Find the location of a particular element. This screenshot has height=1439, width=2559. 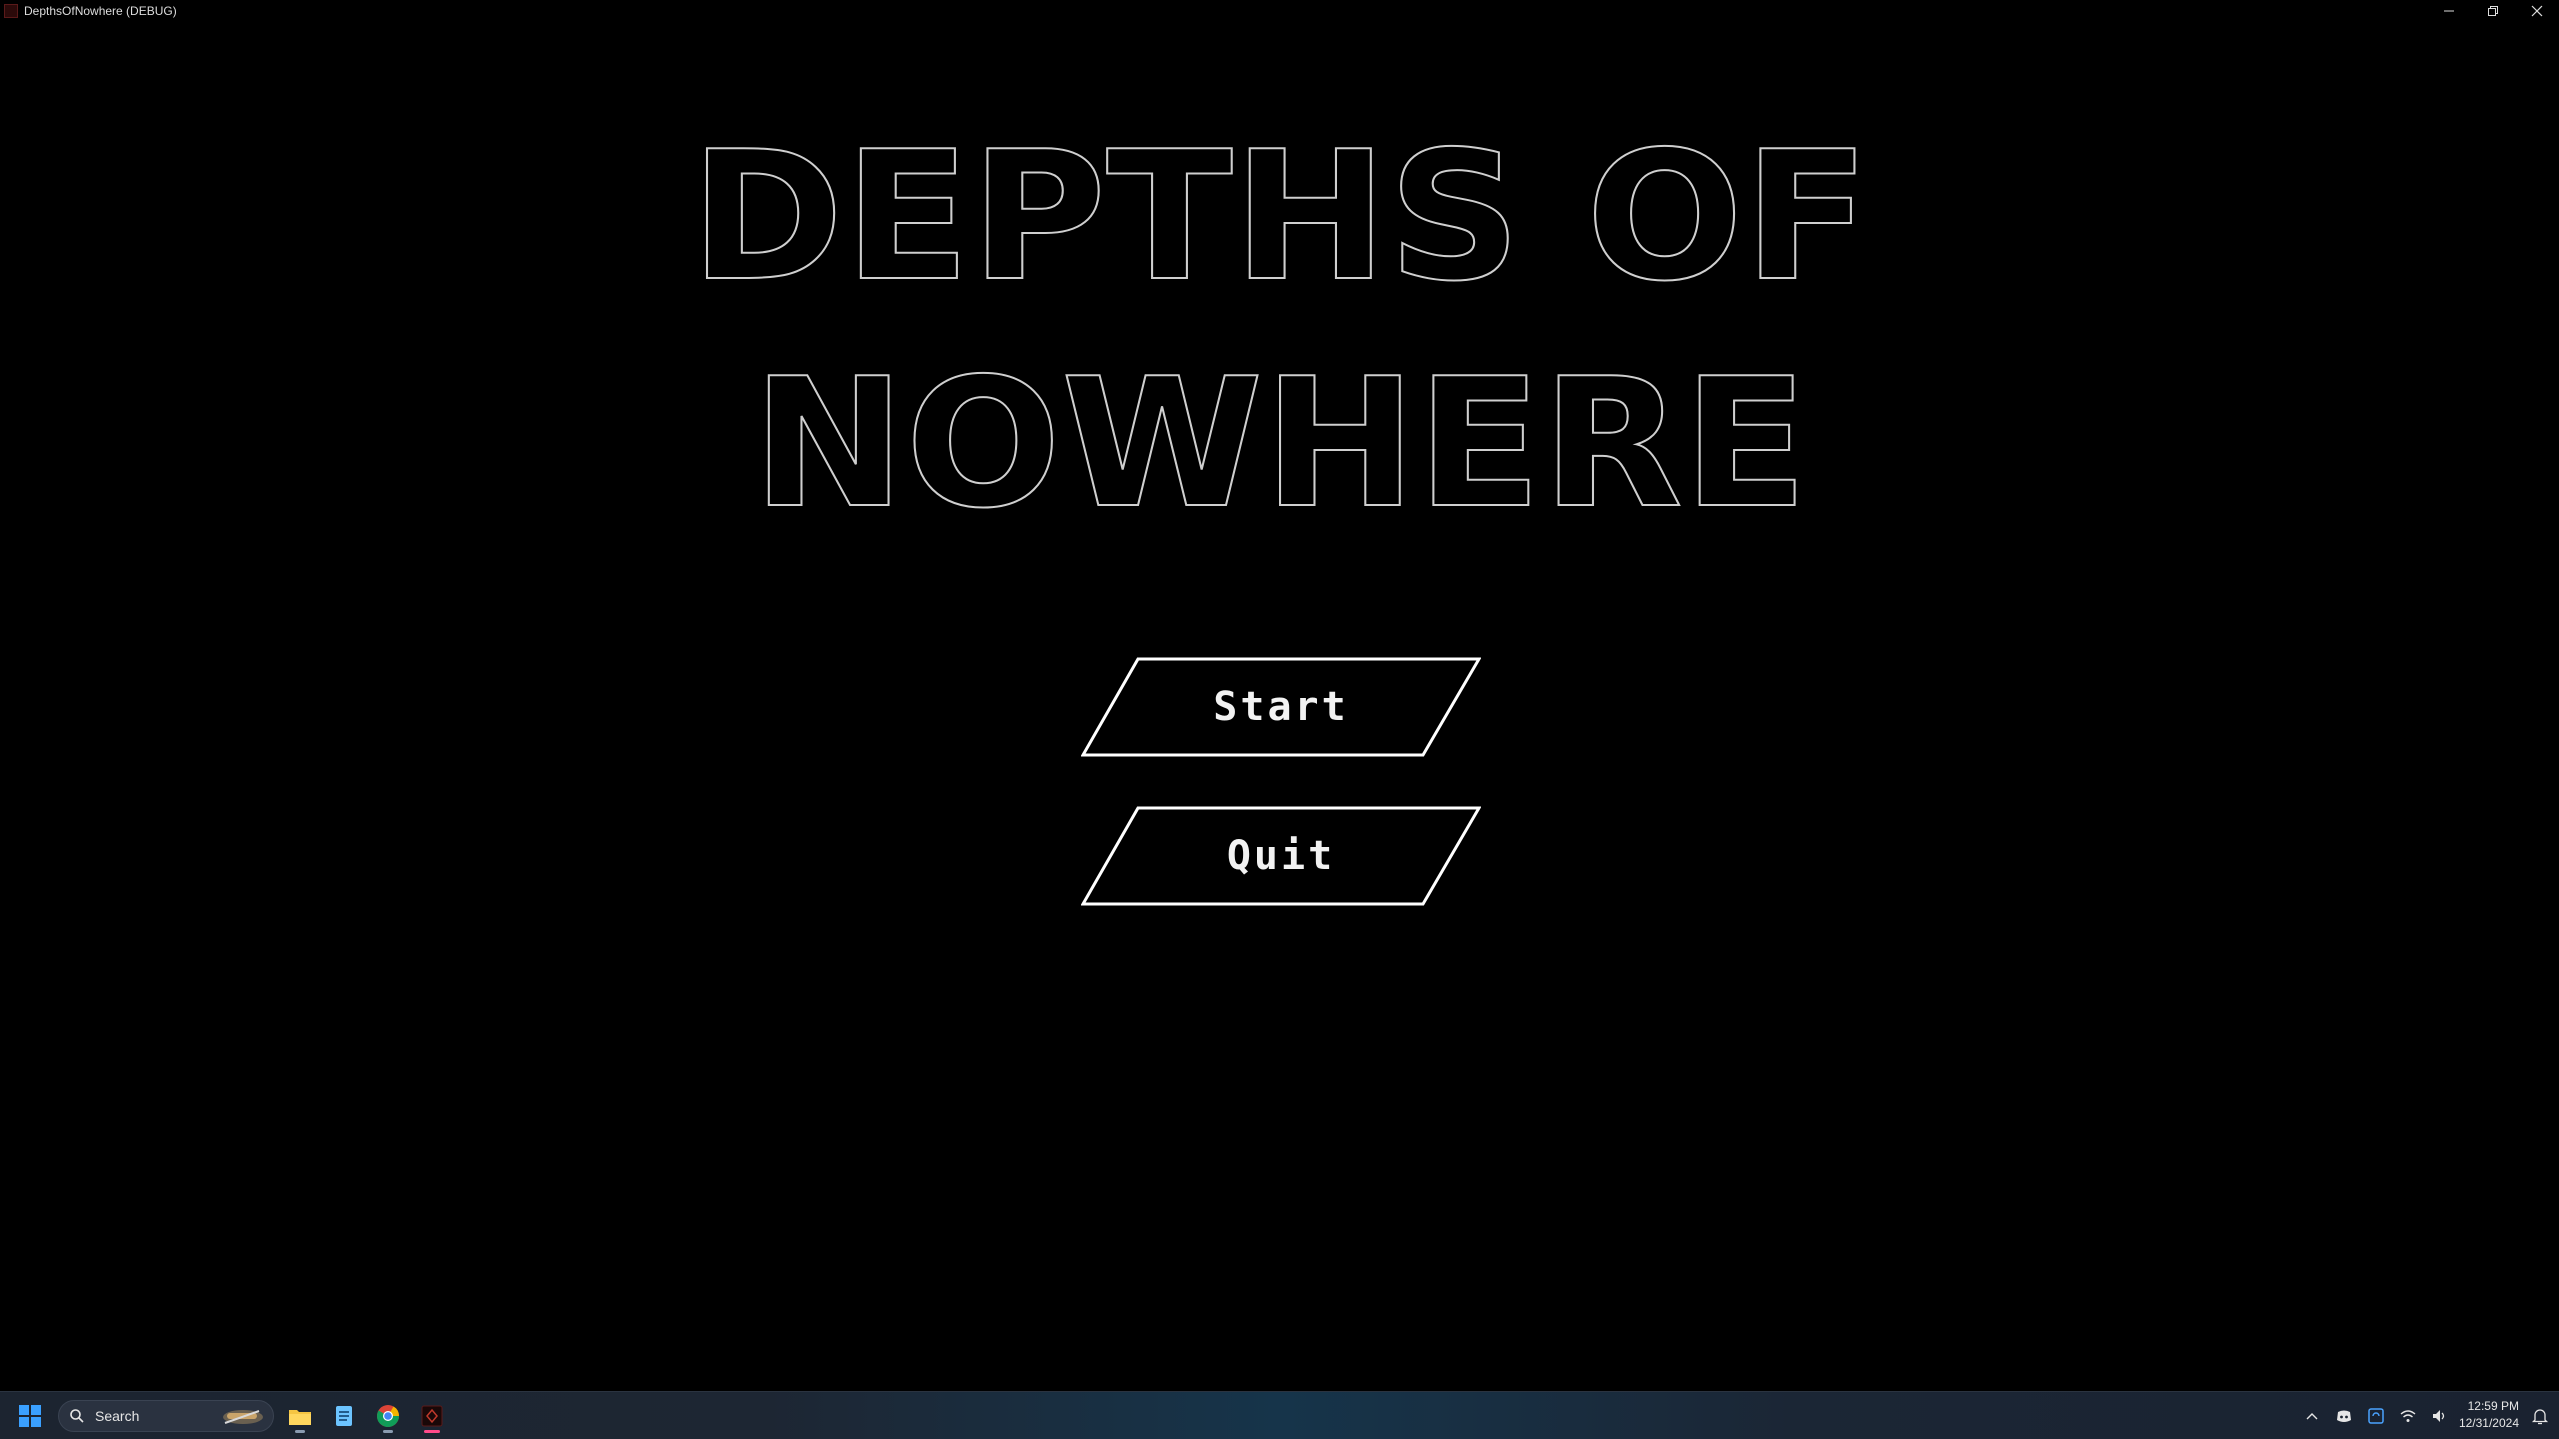

start-menu-button is located at coordinates (30, 1416).